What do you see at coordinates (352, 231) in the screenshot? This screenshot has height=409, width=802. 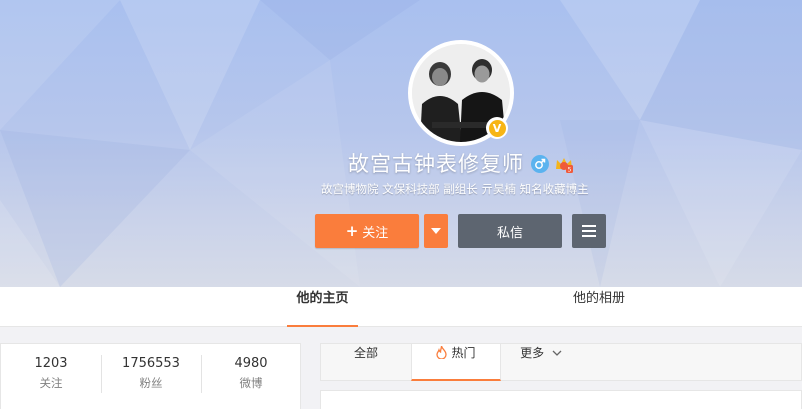 I see `plus-icon: +` at bounding box center [352, 231].